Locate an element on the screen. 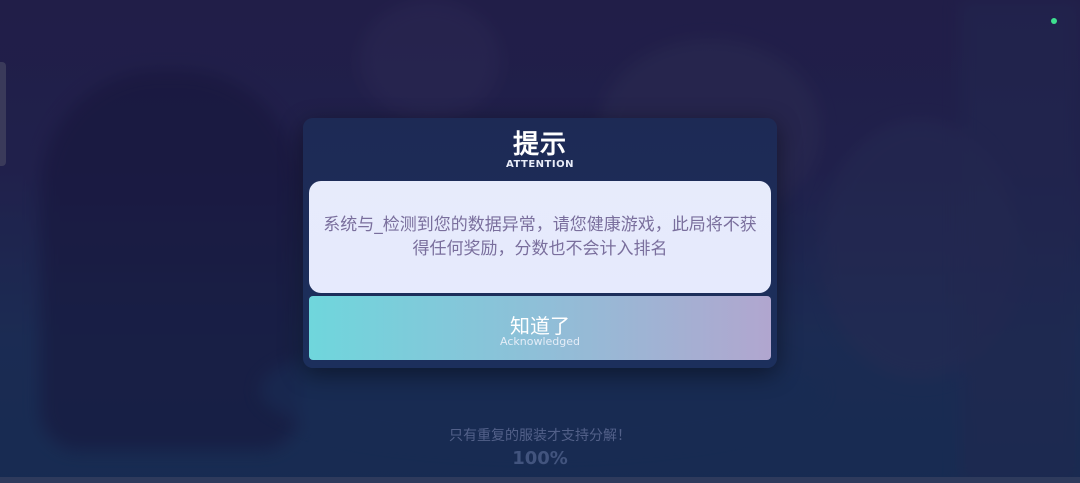 This screenshot has height=483, width=1080. side-drawer-handle is located at coordinates (3, 114).